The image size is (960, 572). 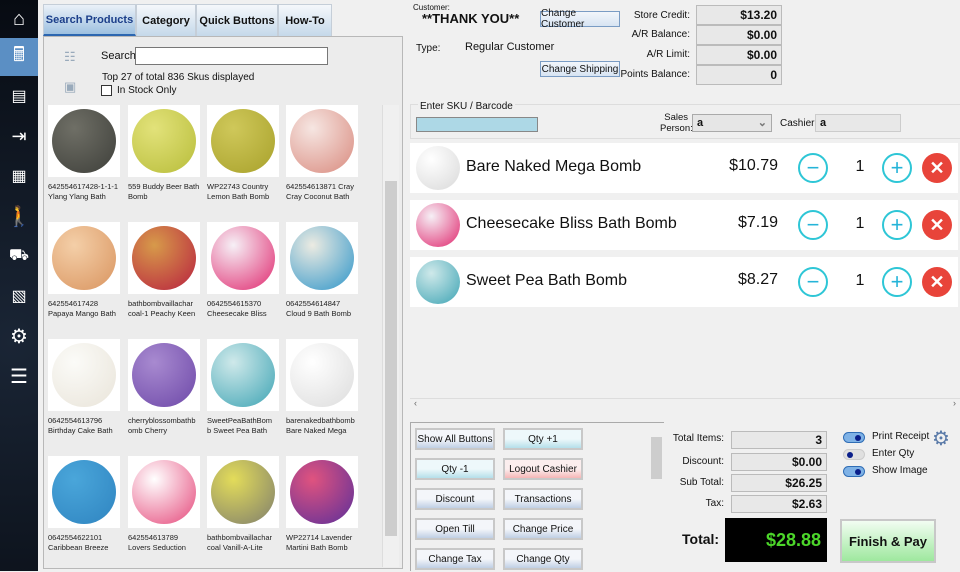 I want to click on product-tile: 642554613871 Cray Cray Coconut Bath, so click(x=323, y=153).